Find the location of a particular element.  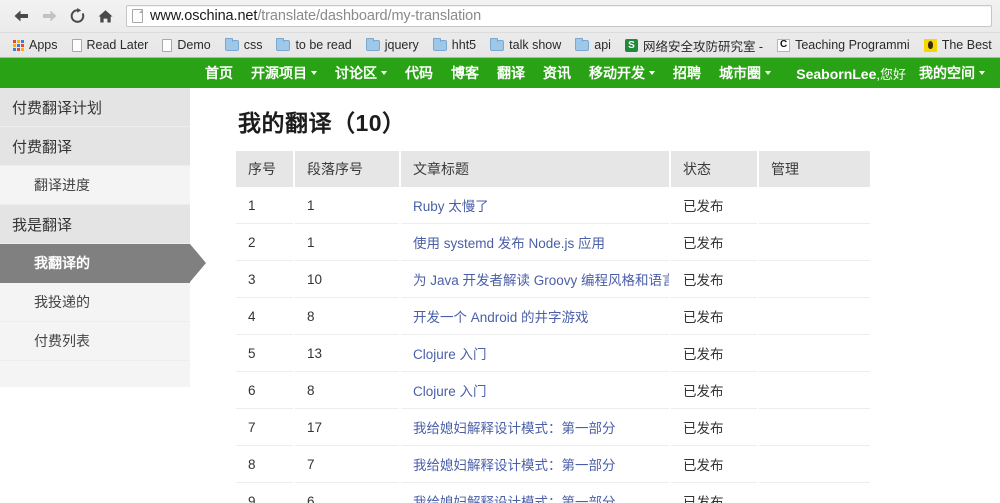

nav-item-news: 资讯 is located at coordinates (557, 73).